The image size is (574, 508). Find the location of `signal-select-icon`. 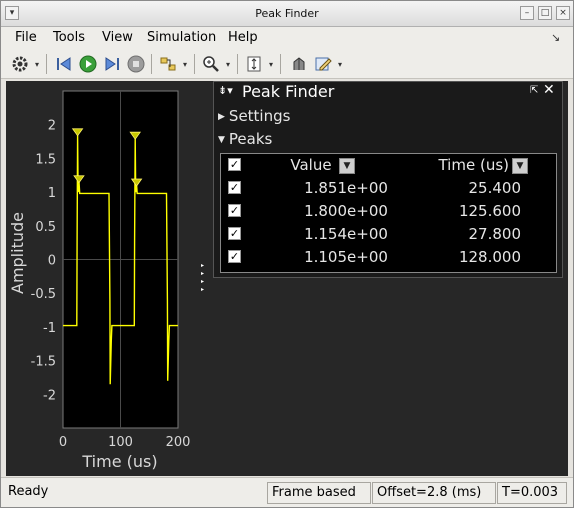

signal-select-icon is located at coordinates (168, 64).